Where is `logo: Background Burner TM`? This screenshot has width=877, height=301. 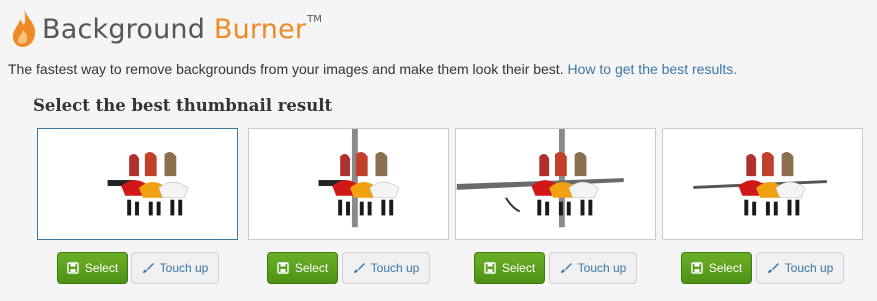
logo: Background Burner TM is located at coordinates (166, 30).